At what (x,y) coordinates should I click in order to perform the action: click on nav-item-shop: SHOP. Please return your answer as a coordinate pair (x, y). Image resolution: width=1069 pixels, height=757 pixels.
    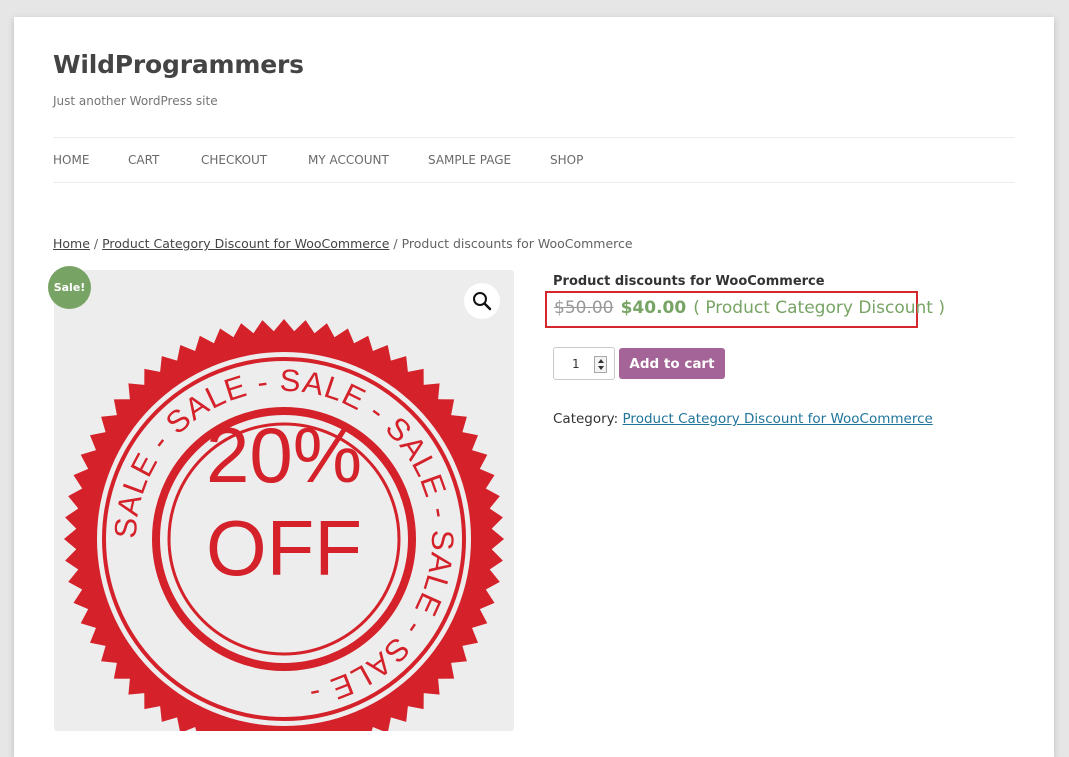
    Looking at the image, I should click on (566, 160).